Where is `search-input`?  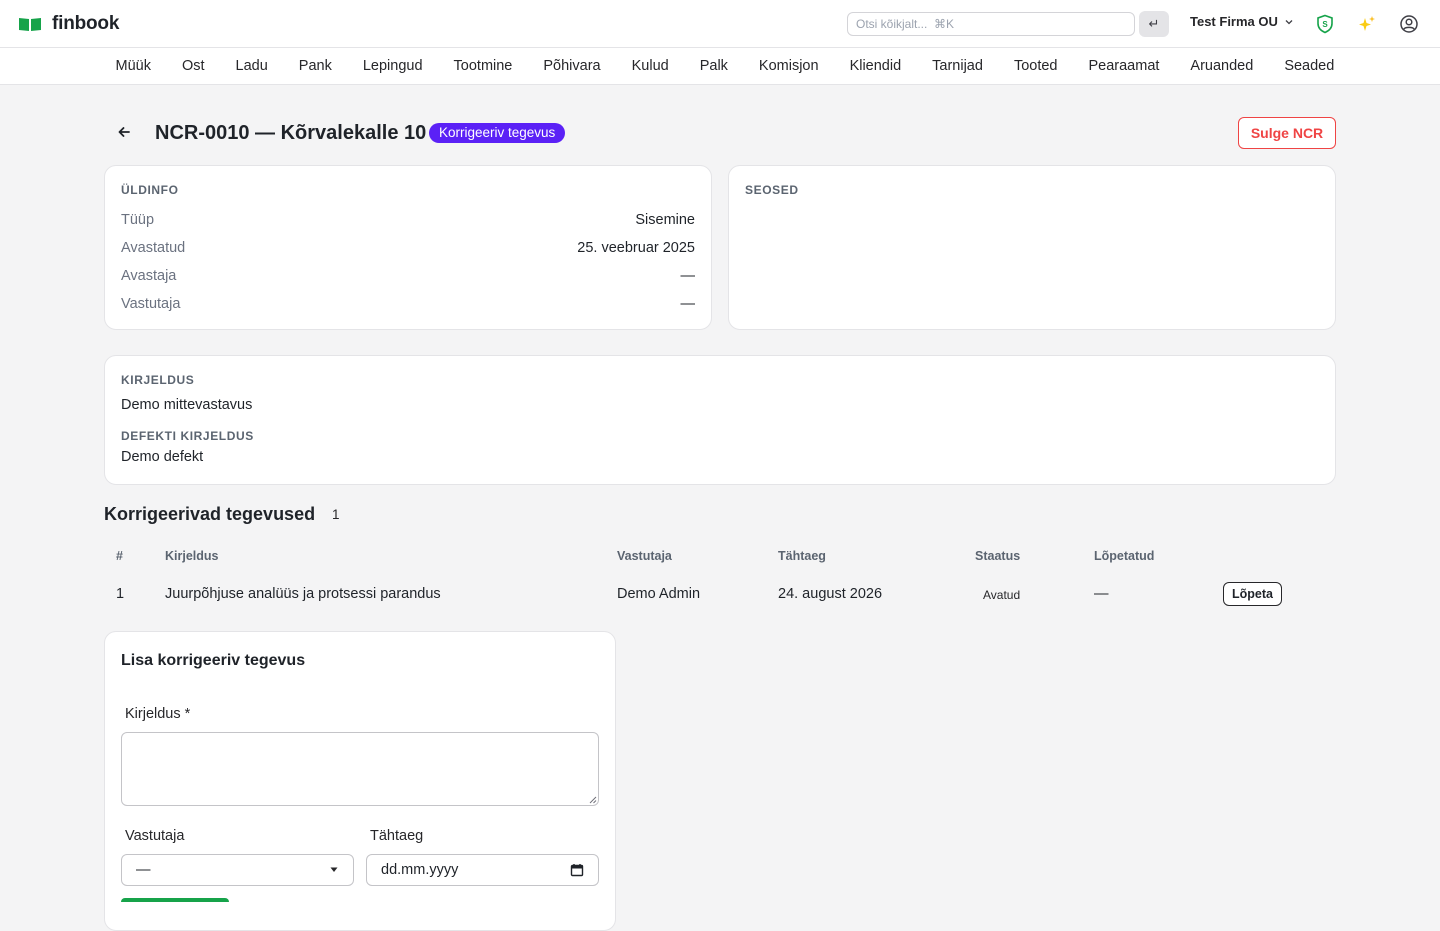 search-input is located at coordinates (991, 24).